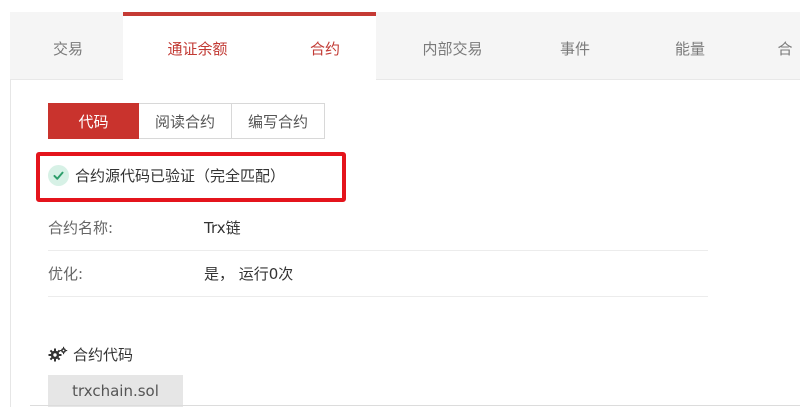 The image size is (800, 407). I want to click on tab-energy: 能量, so click(690, 46).